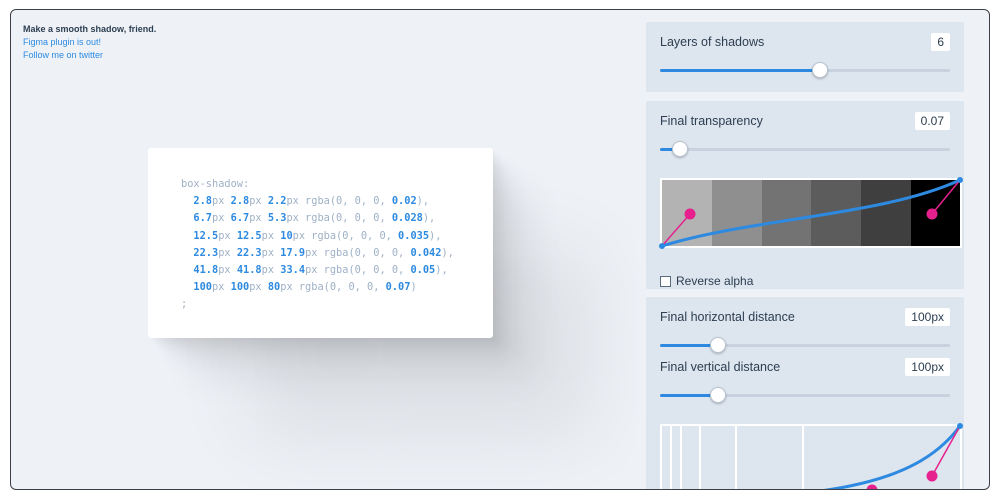  I want to click on distance-curve-svg, so click(893, 457).